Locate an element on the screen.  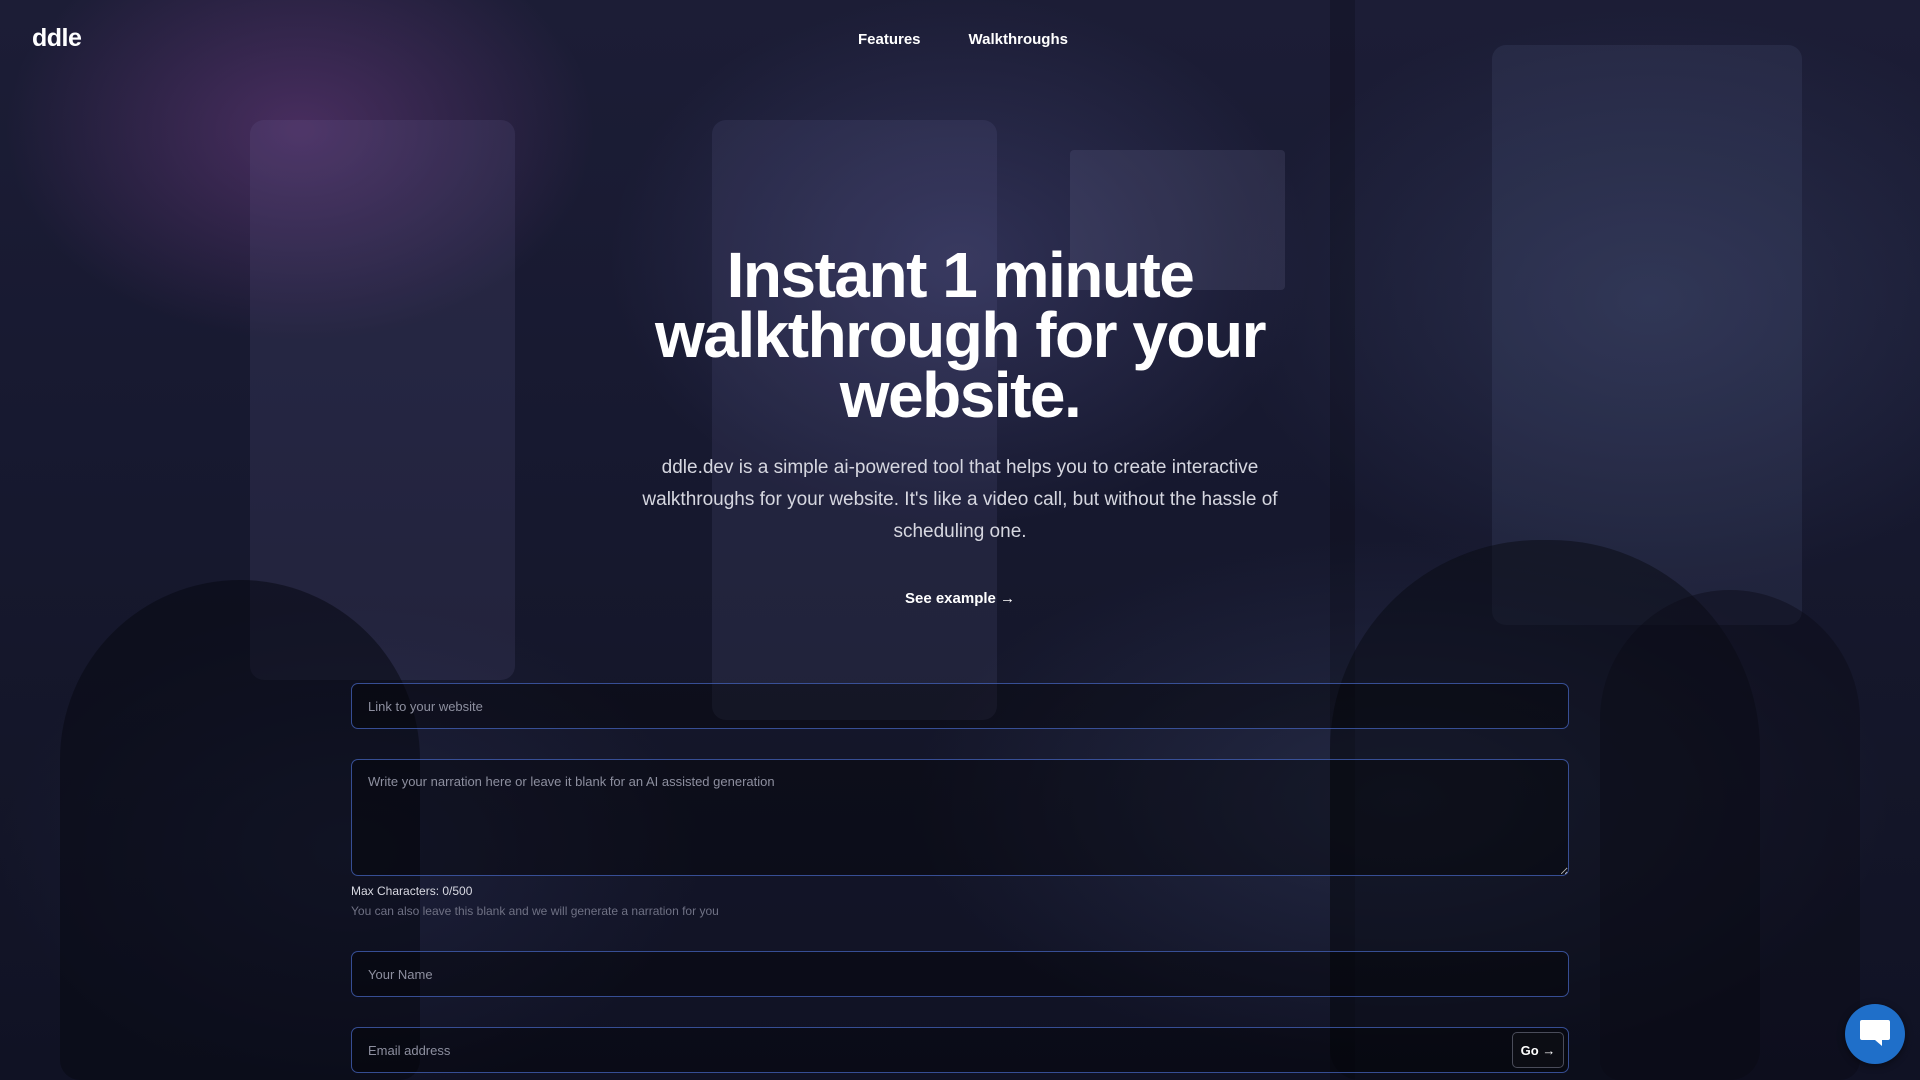
chat-bubble-icon is located at coordinates (1875, 1034).